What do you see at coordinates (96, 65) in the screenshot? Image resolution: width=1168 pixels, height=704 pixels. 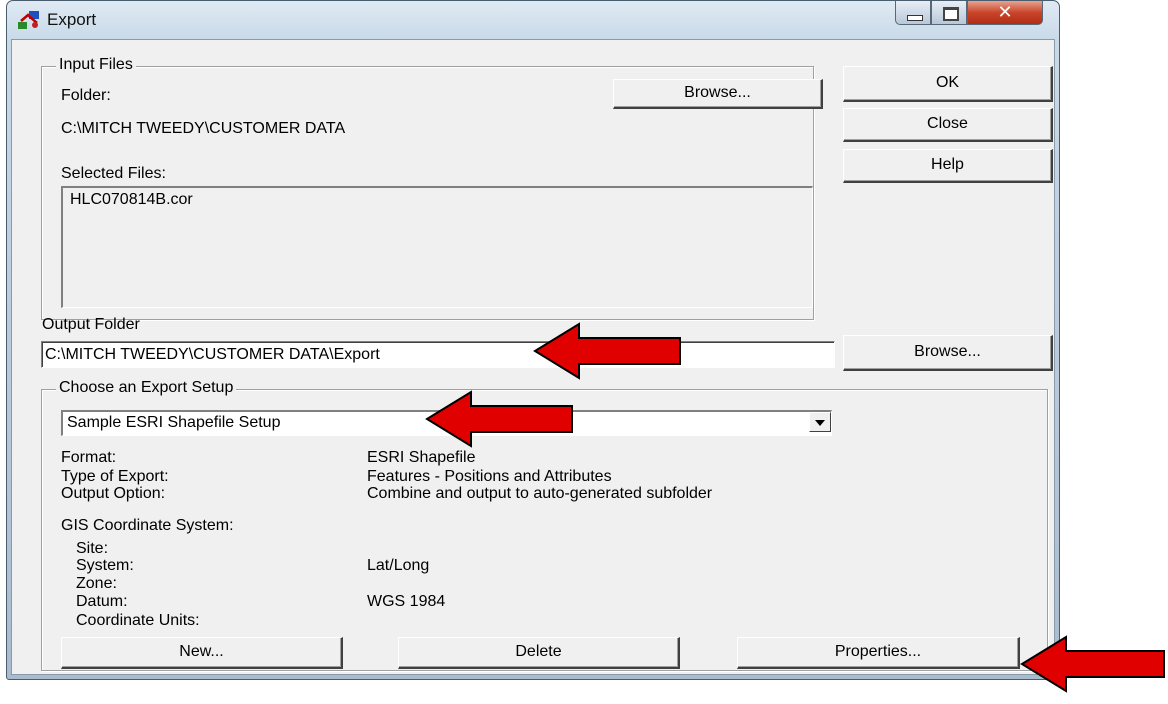 I see `input-files-title: Input Files` at bounding box center [96, 65].